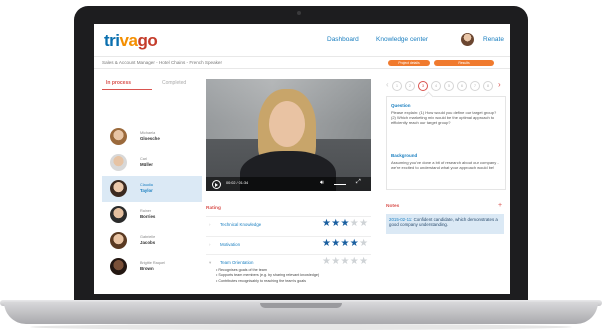 The height and width of the screenshot is (334, 602). Describe the element at coordinates (147, 268) in the screenshot. I see `candidate-last-name: Brown` at that location.